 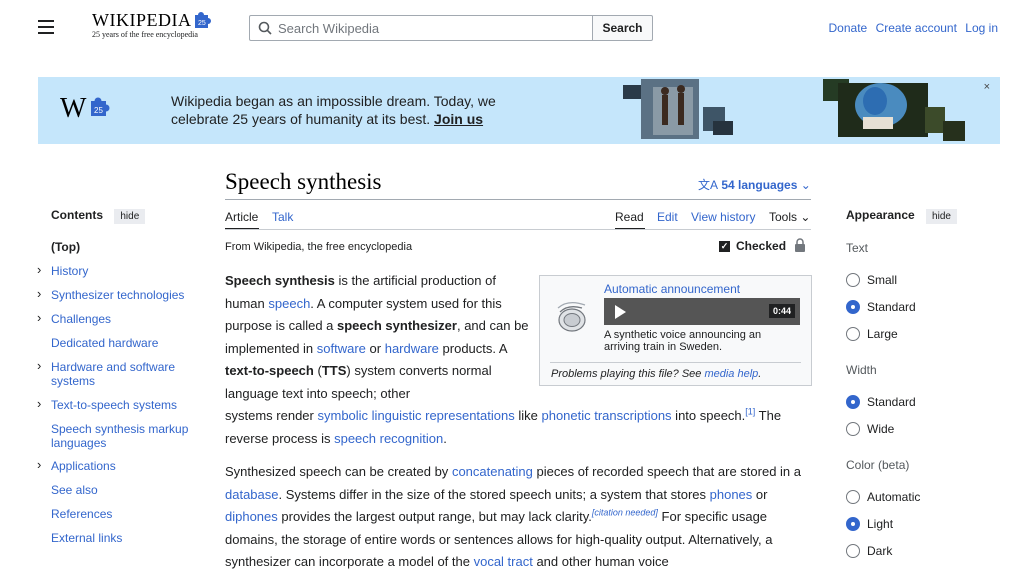 What do you see at coordinates (800, 245) in the screenshot?
I see `lock-icon` at bounding box center [800, 245].